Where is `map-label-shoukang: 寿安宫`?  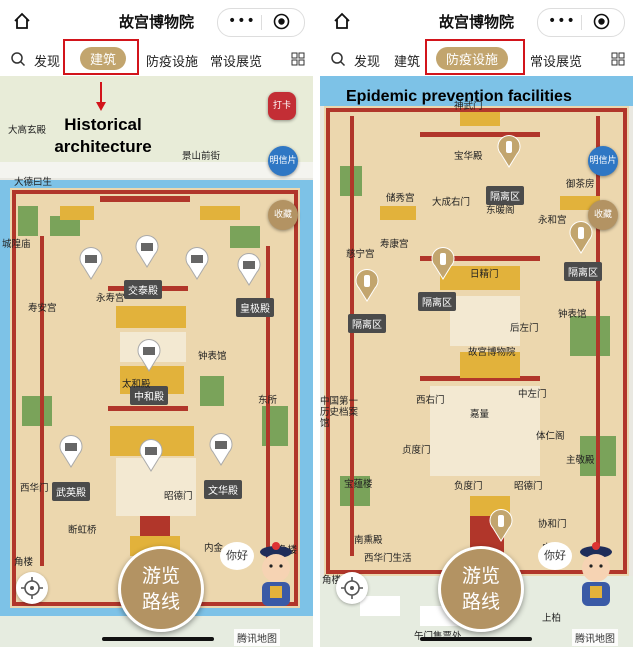 map-label-shoukang: 寿安宫 is located at coordinates (42, 308).